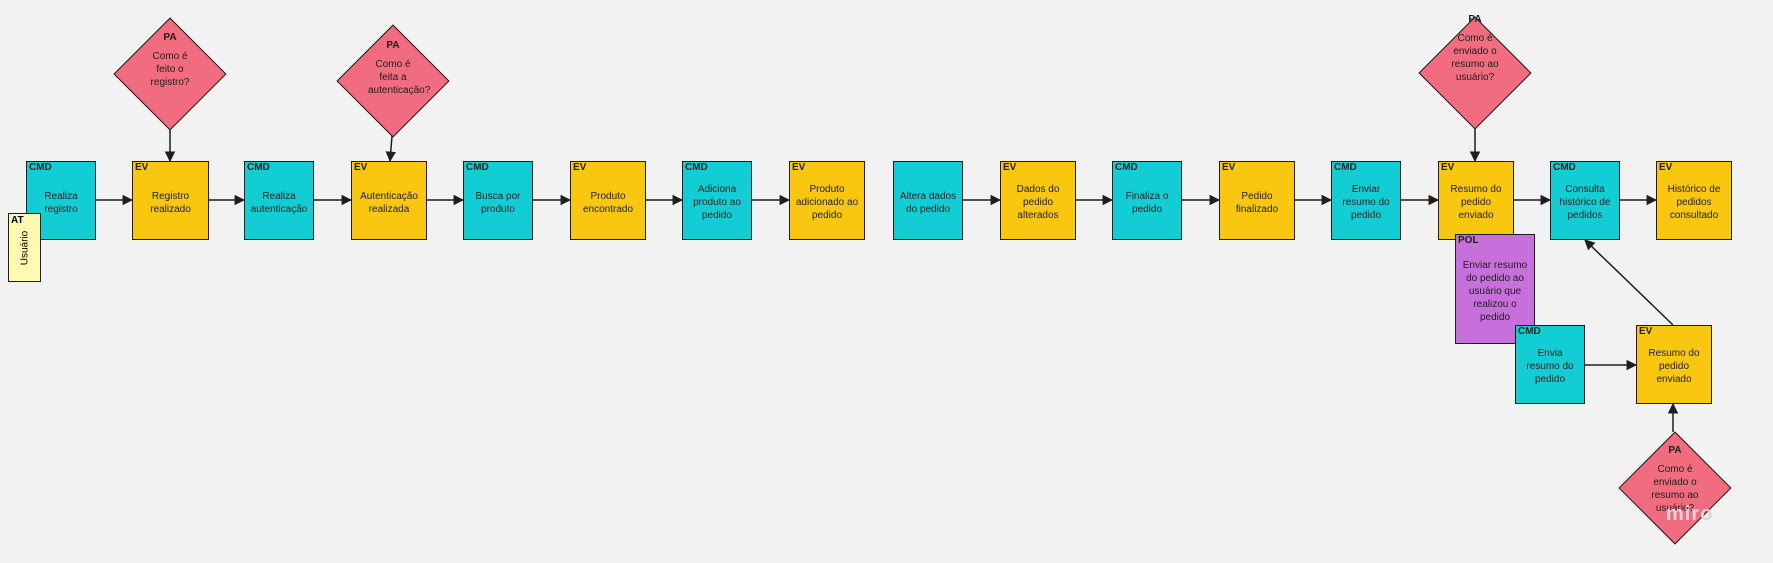  I want to click on event-note-historico-consultado: EV Histórico de pedidos consultado, so click(1694, 200).